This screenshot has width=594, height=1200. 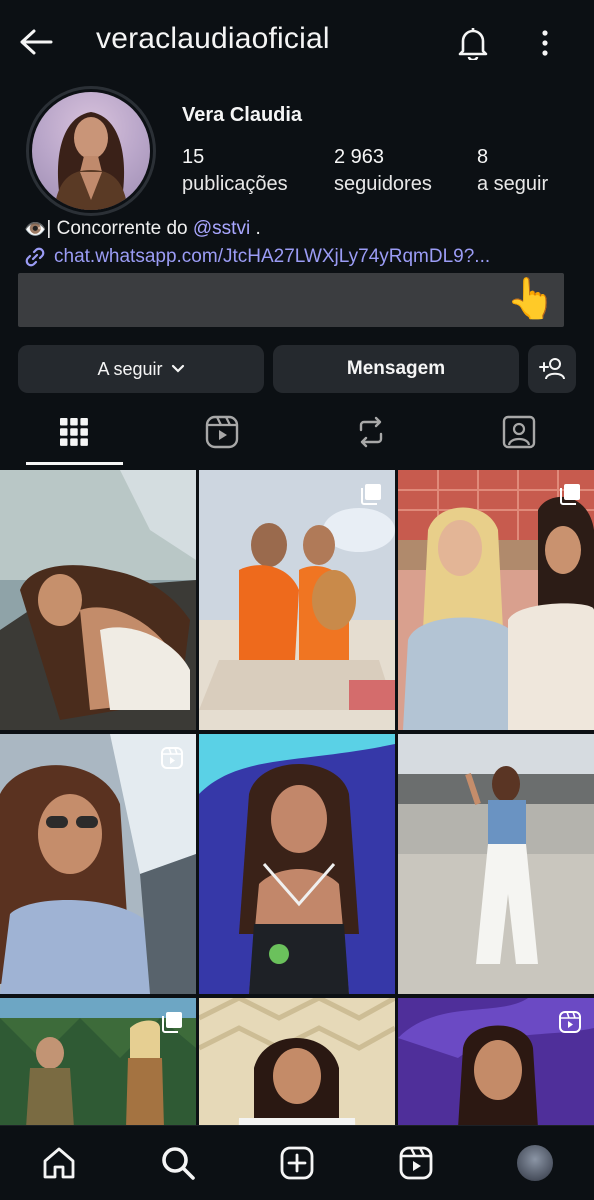 I want to click on chevron-down-icon, so click(x=177, y=368).